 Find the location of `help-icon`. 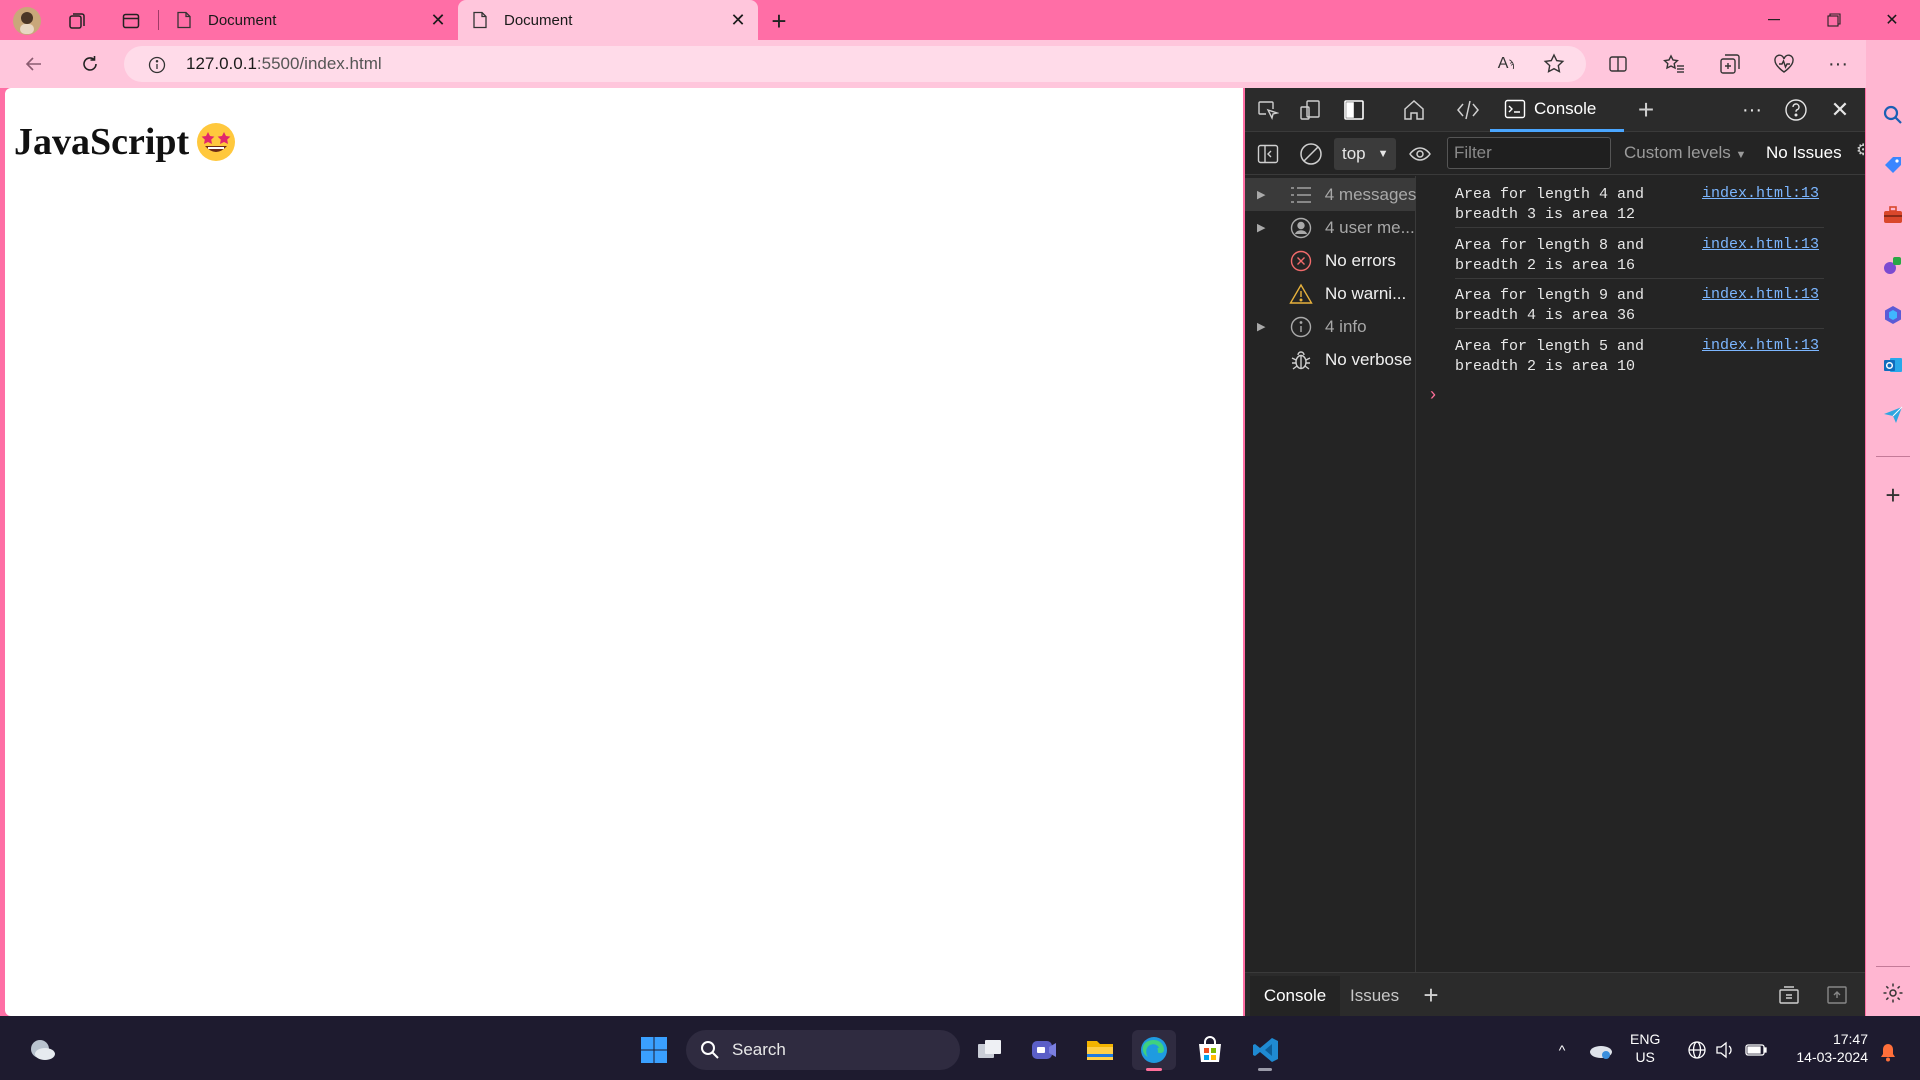

help-icon is located at coordinates (1796, 110).